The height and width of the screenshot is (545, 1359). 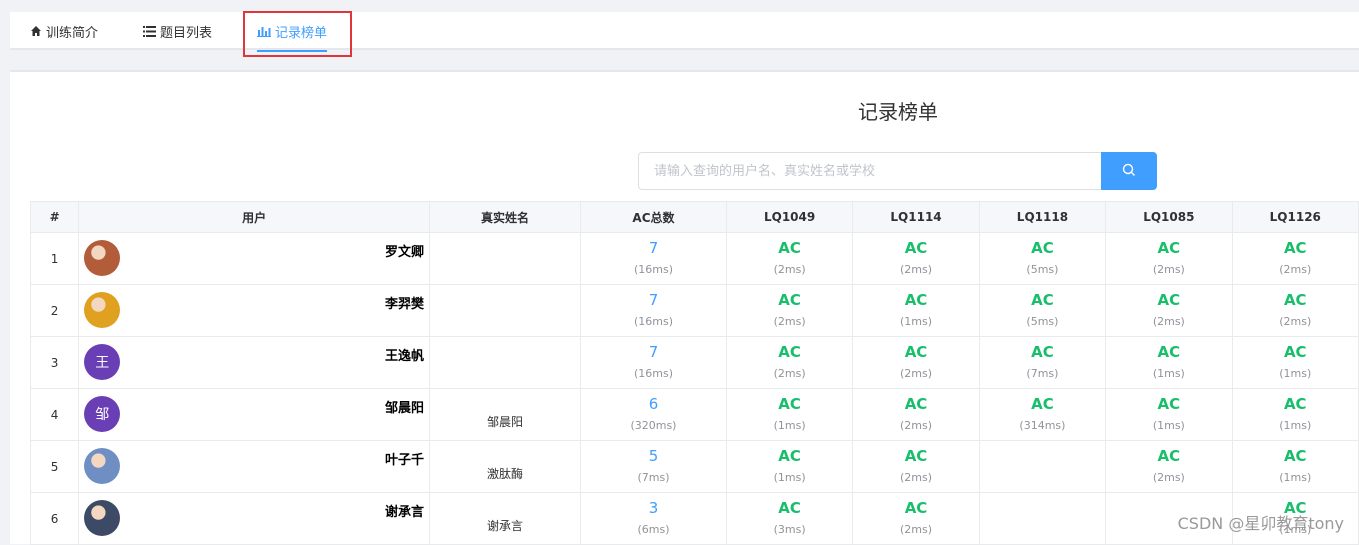 I want to click on realname-text: 邹晨阳, so click(x=505, y=422).